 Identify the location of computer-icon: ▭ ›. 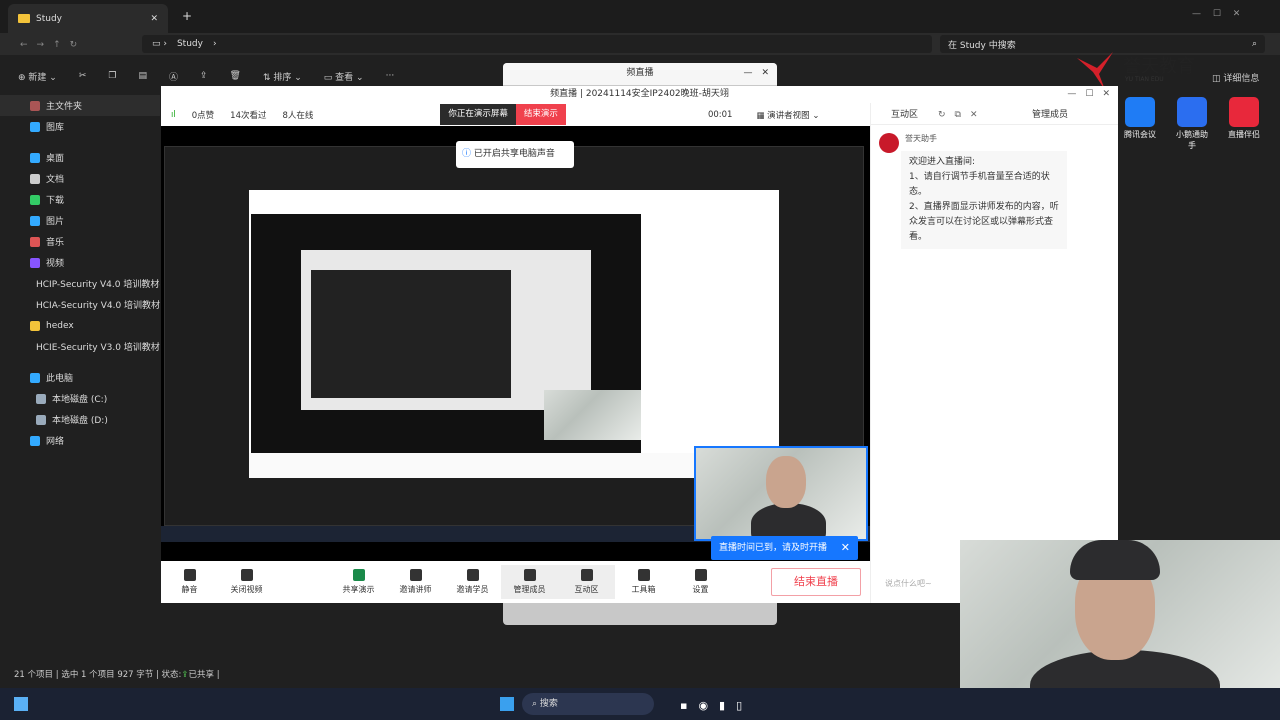
(159, 44).